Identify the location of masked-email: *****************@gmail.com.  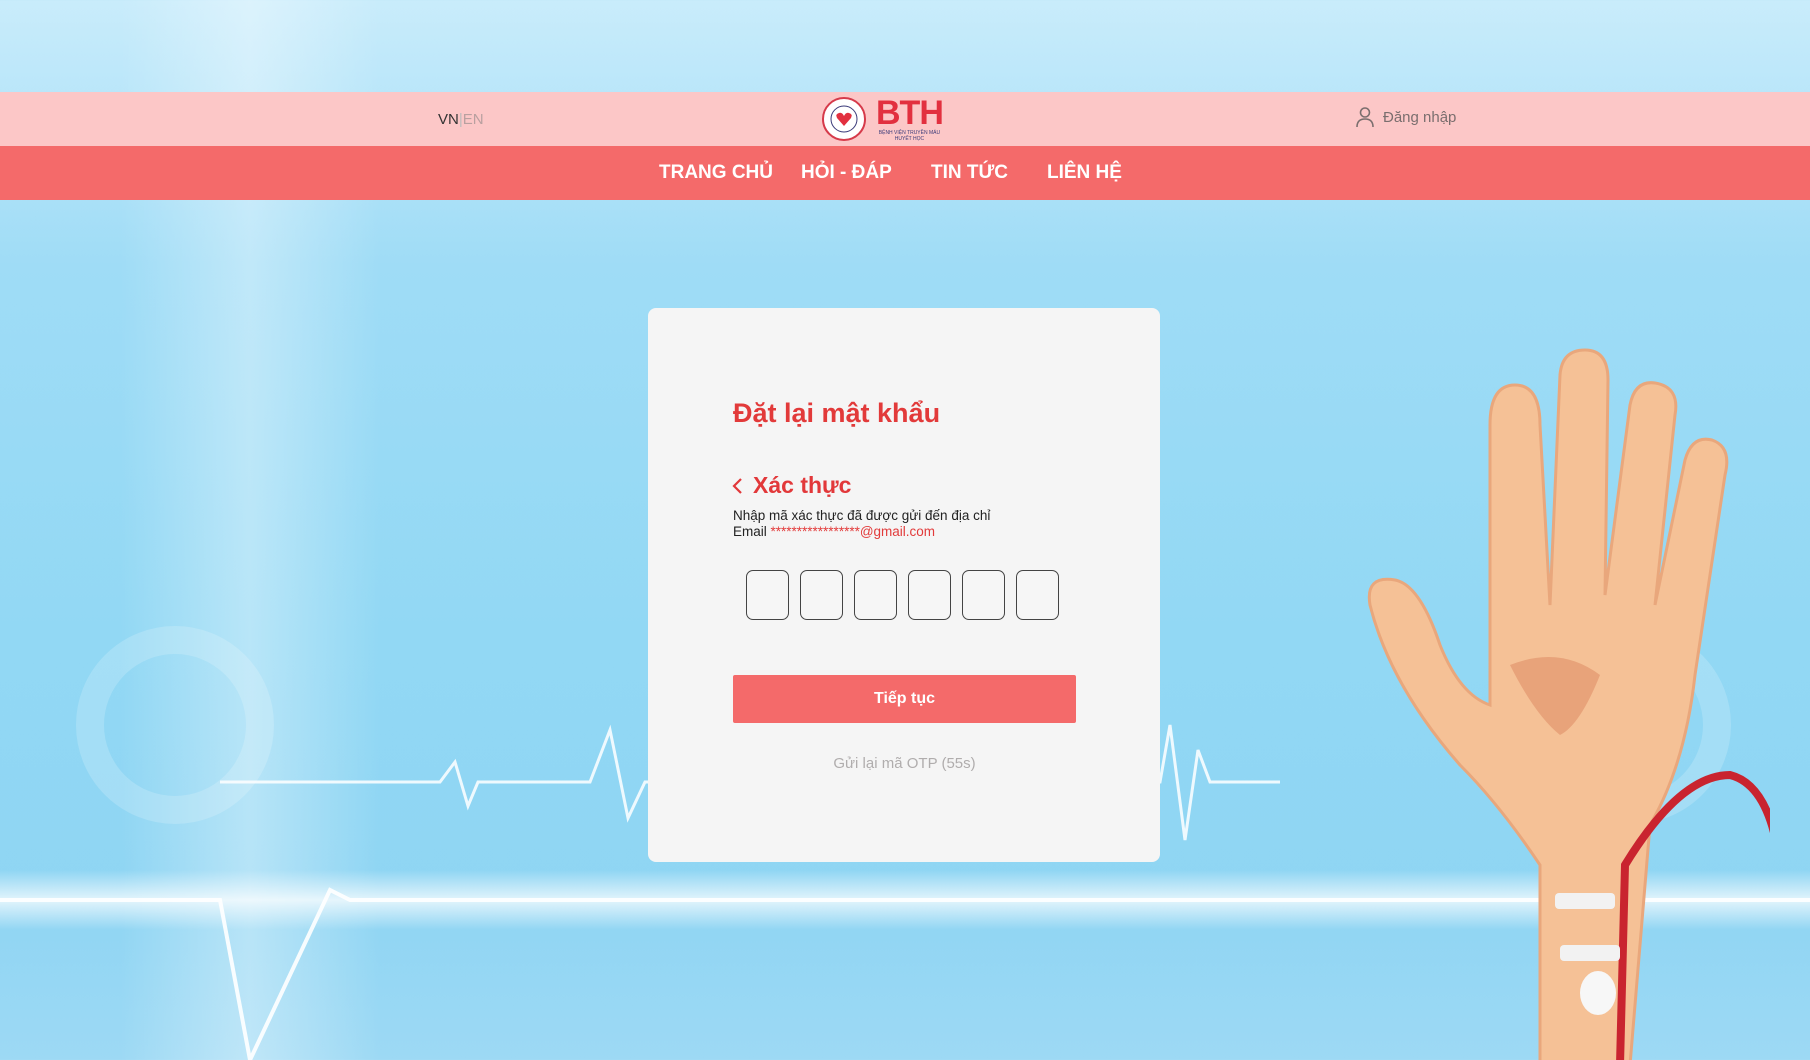
(853, 531).